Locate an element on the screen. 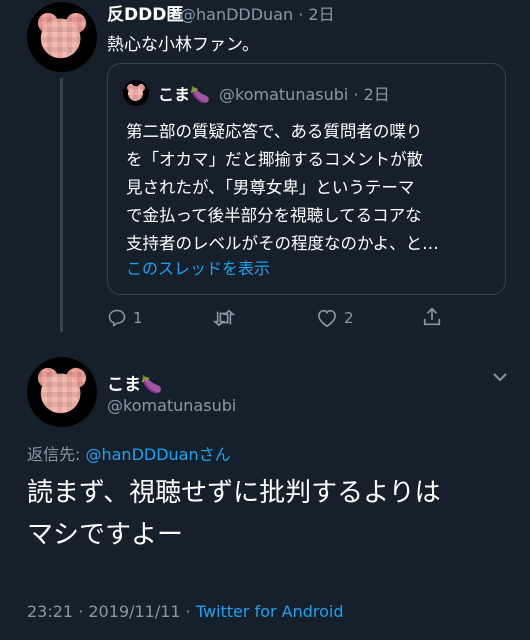  quoted-line: 見されたが、「男尊女卑」というテーマ is located at coordinates (270, 187).